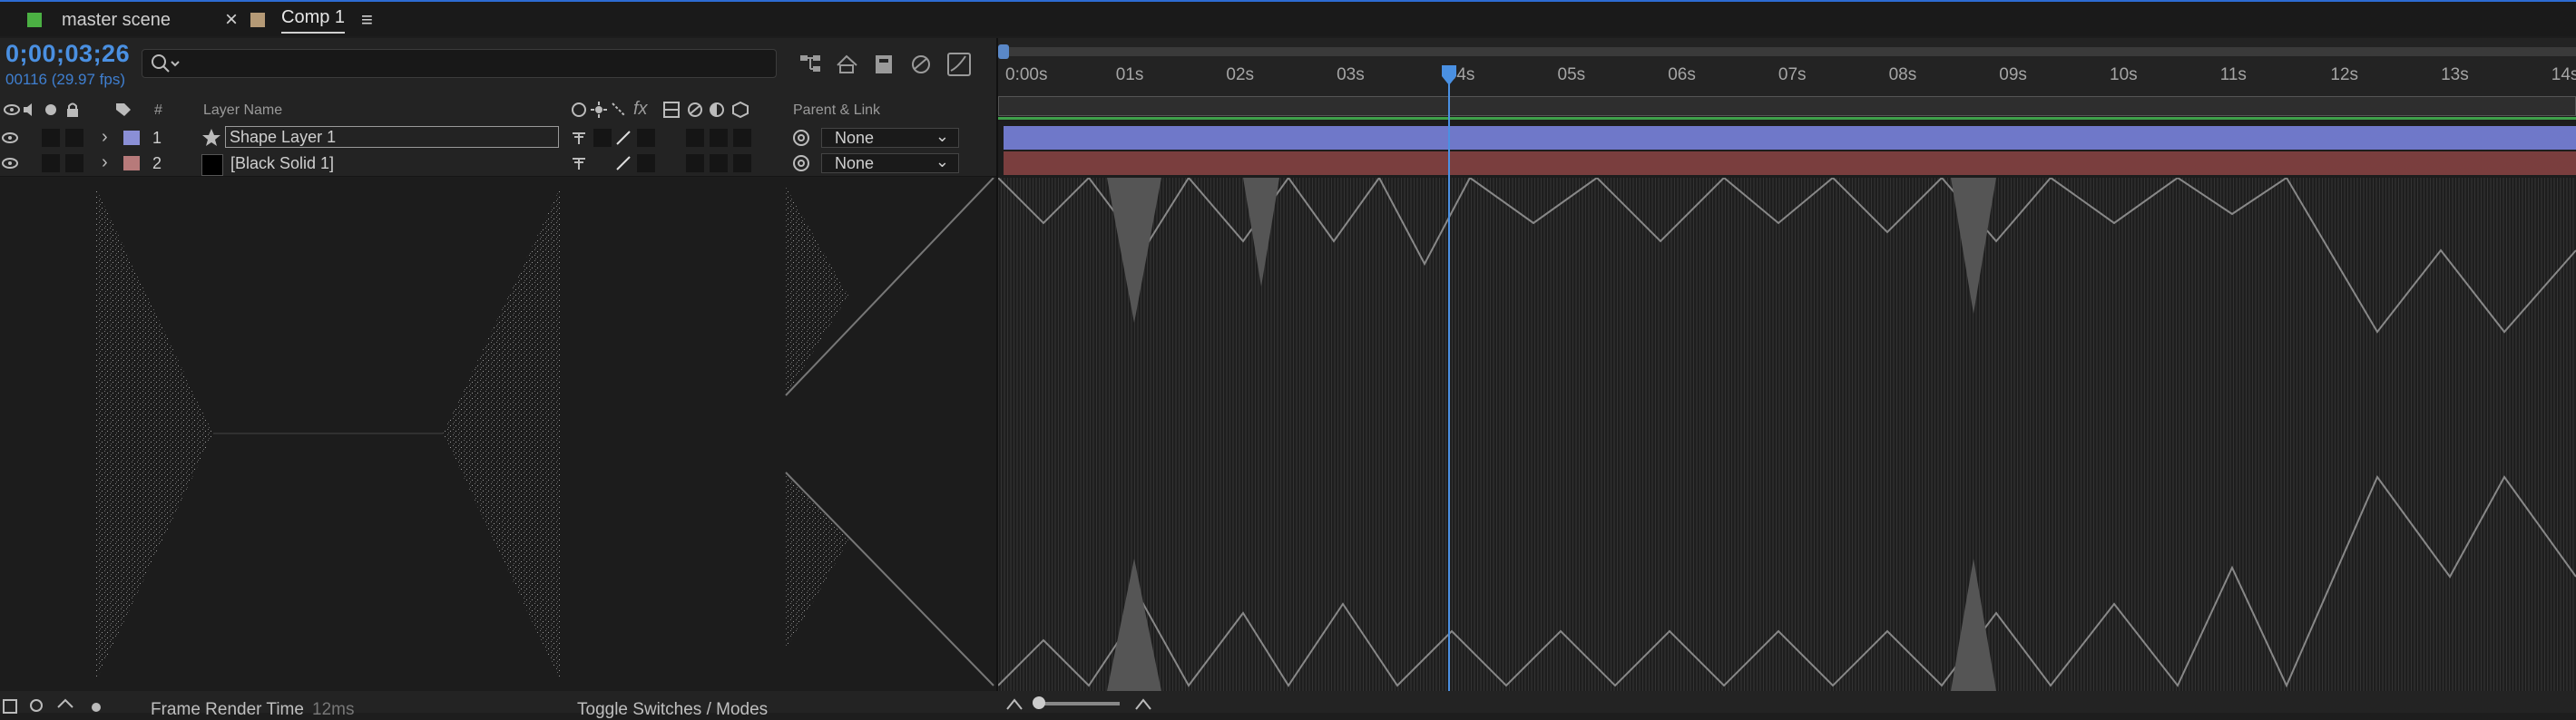 This screenshot has width=2576, height=720. I want to click on settings-icon, so click(96, 707).